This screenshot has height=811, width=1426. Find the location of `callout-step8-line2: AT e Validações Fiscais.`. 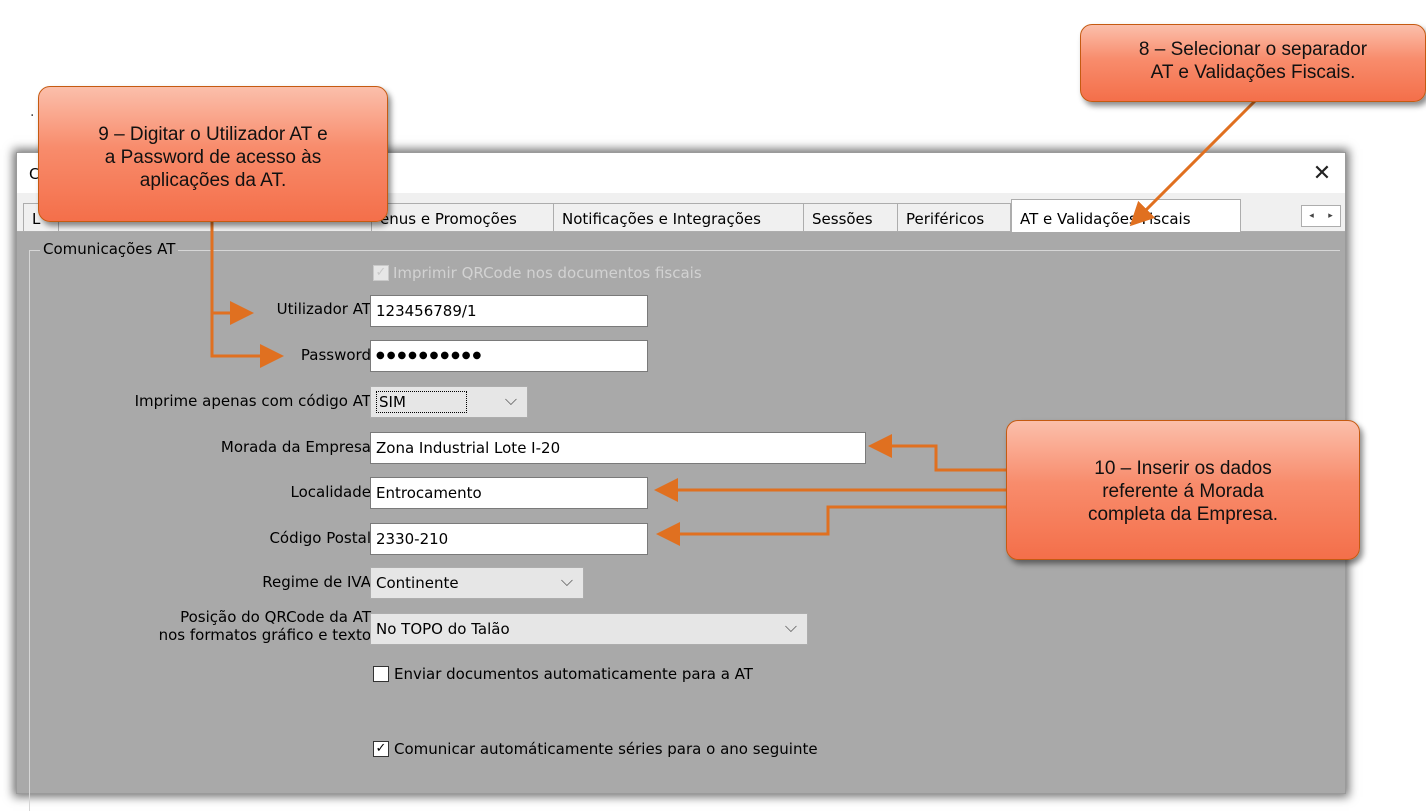

callout-step8-line2: AT e Validações Fiscais. is located at coordinates (1253, 72).